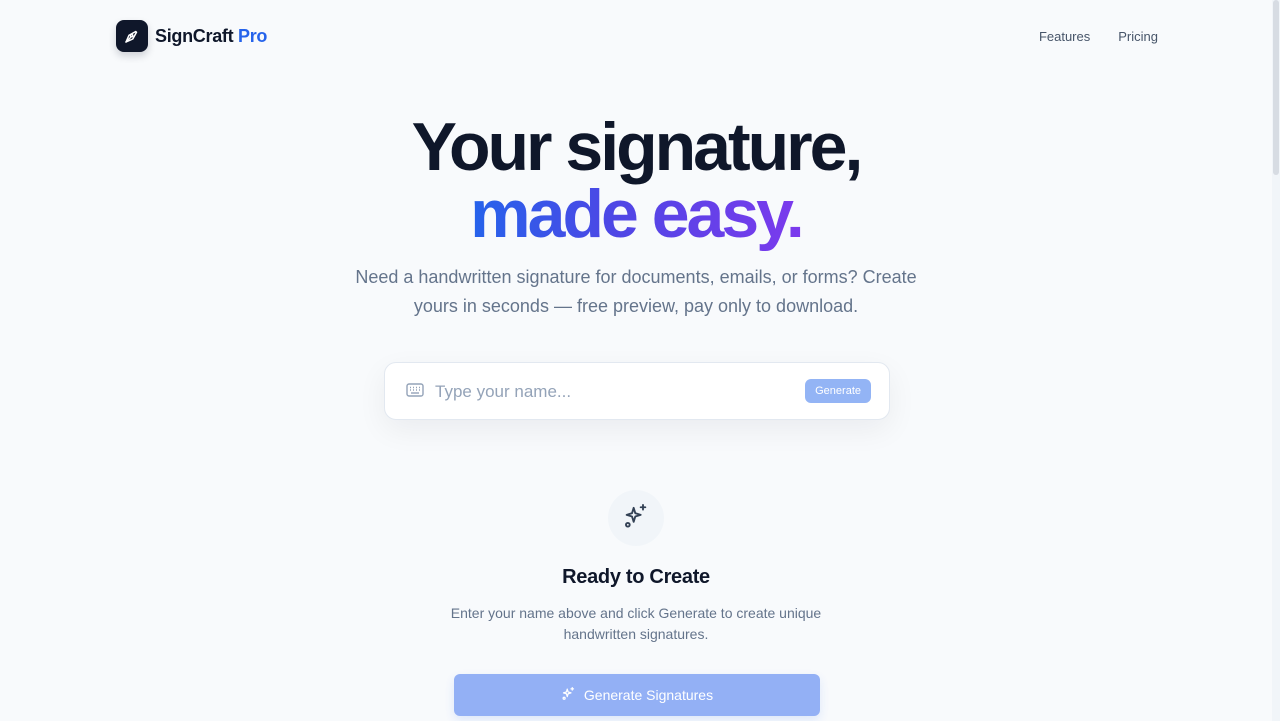 This screenshot has height=721, width=1280. What do you see at coordinates (415, 392) in the screenshot?
I see `keyboard-icon` at bounding box center [415, 392].